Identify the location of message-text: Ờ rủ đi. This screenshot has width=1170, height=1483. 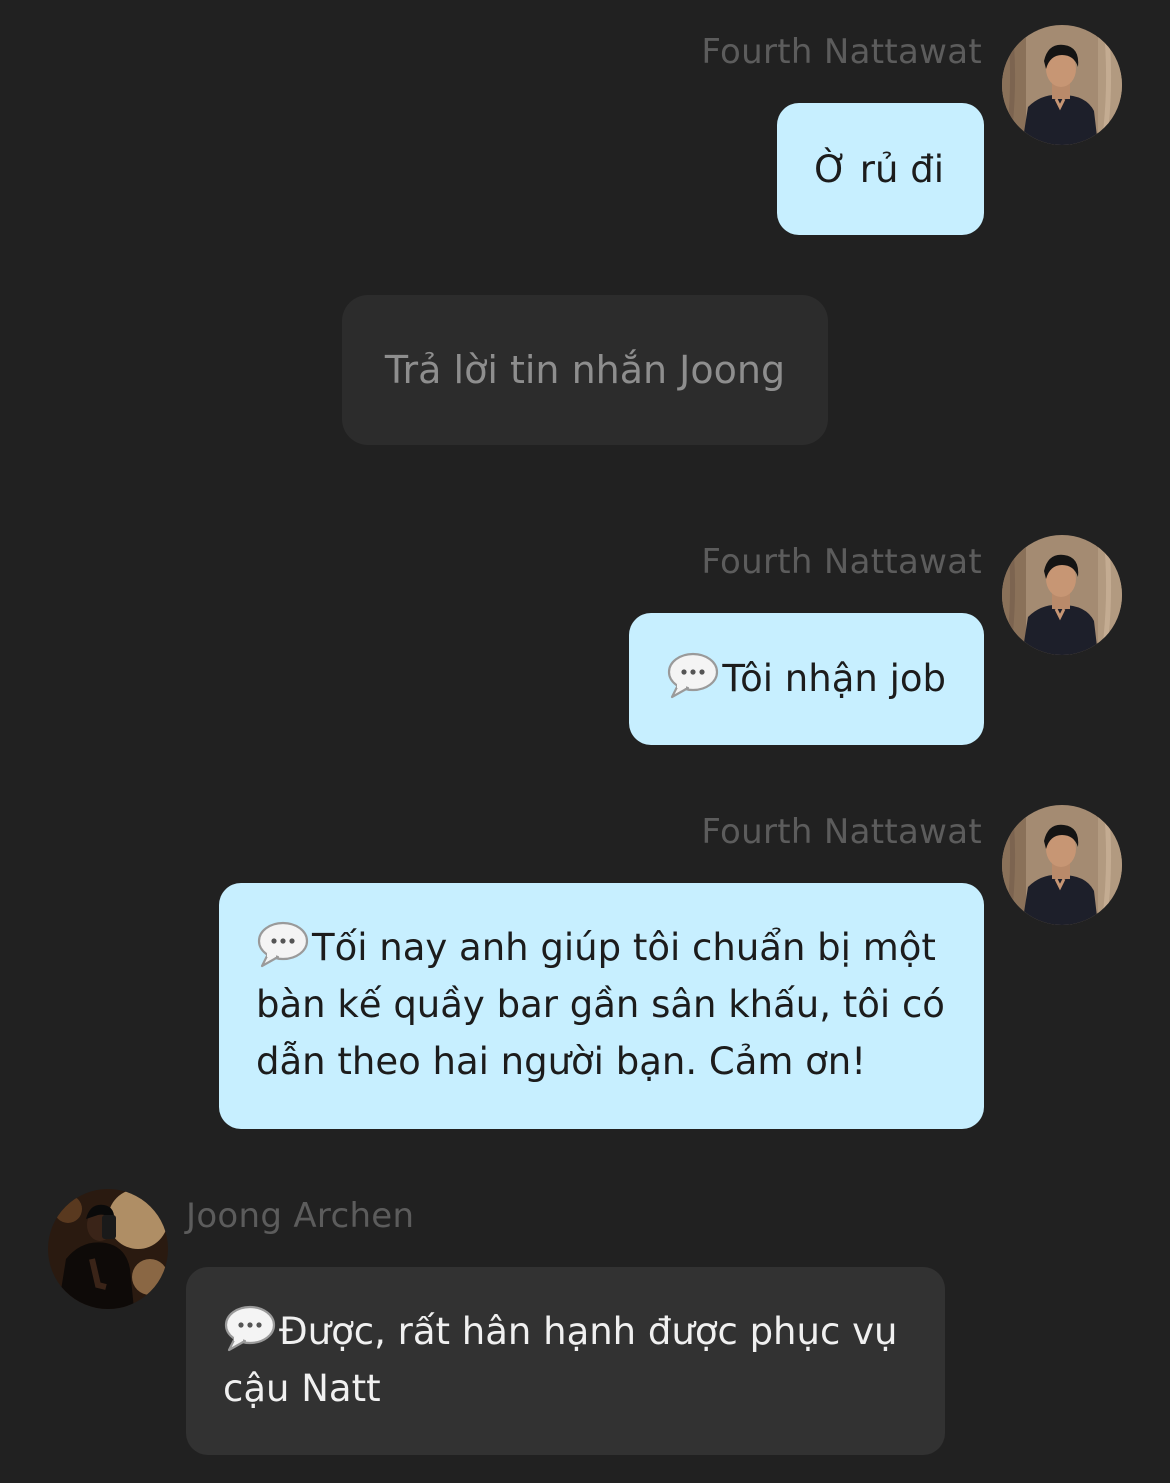
(879, 169).